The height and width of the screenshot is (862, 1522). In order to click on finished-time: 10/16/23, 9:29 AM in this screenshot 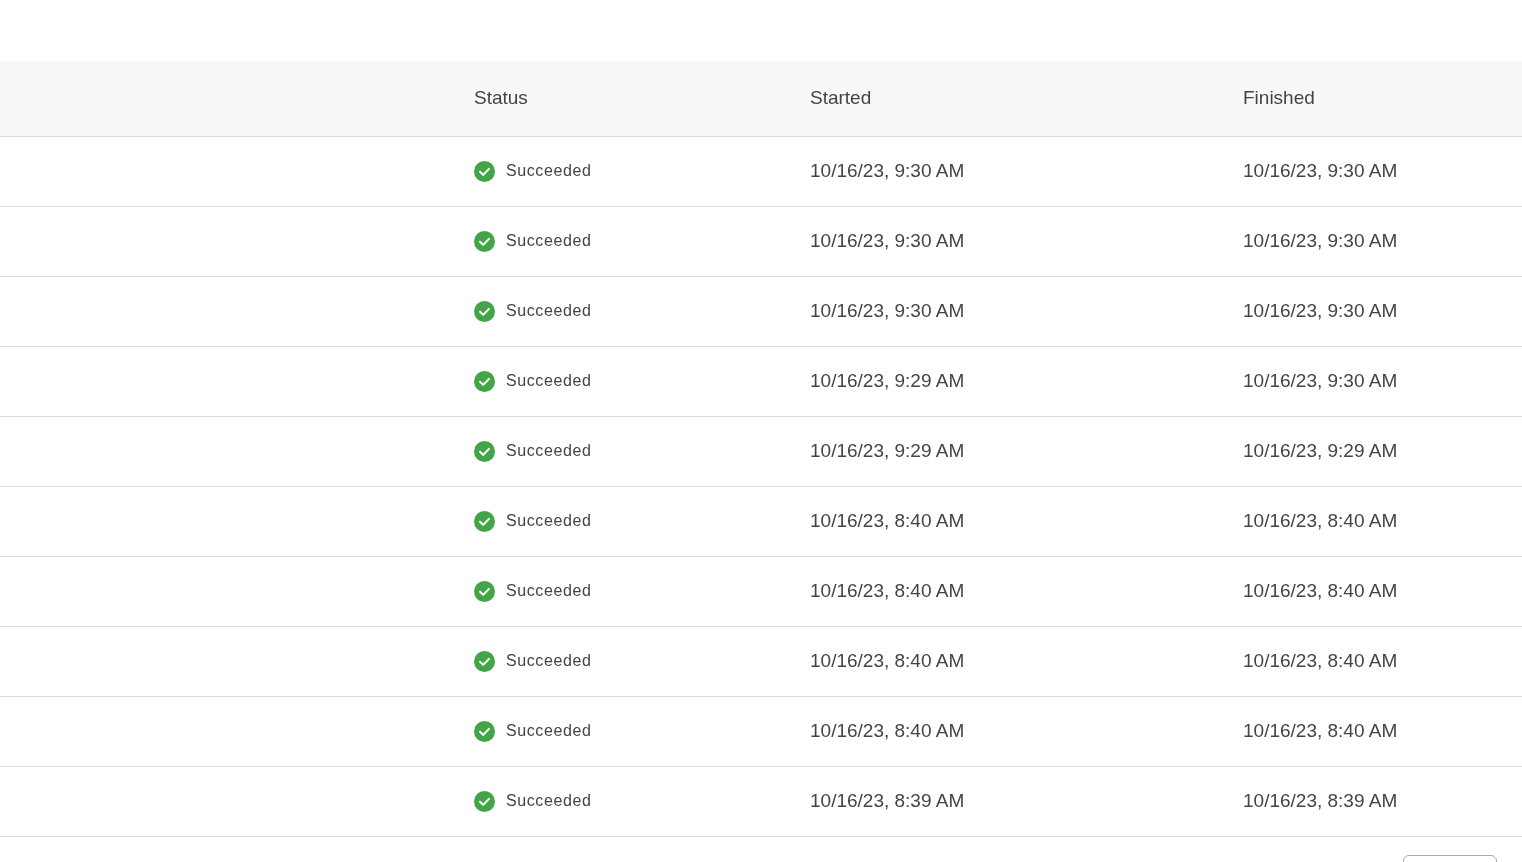, I will do `click(1320, 450)`.